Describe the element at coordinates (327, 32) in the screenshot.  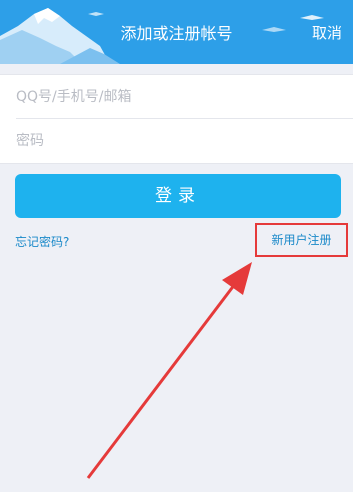
I see `cancel-button: 取消` at that location.